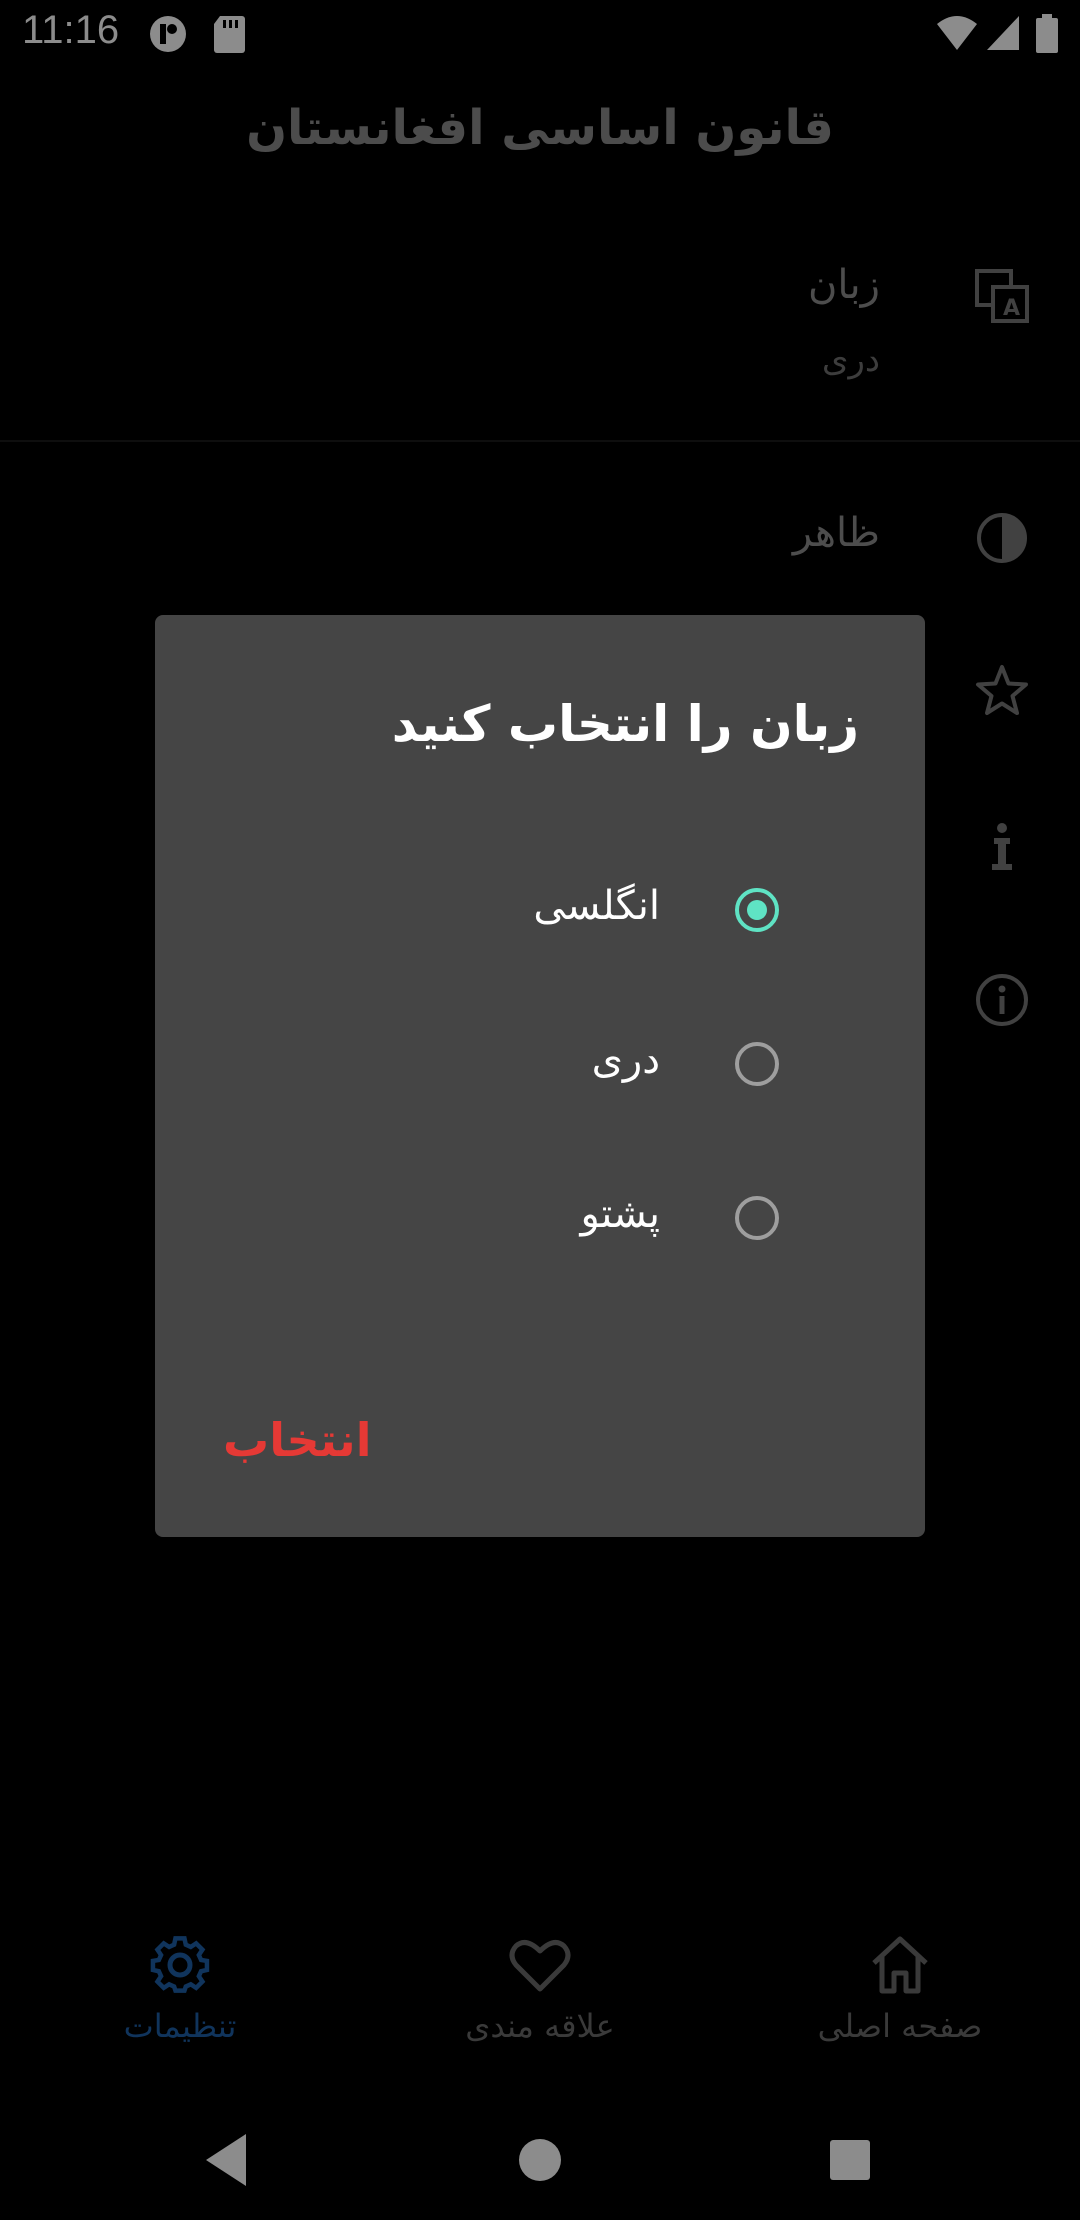 Image resolution: width=1080 pixels, height=2220 pixels. I want to click on language-option-dari: دری, so click(540, 1064).